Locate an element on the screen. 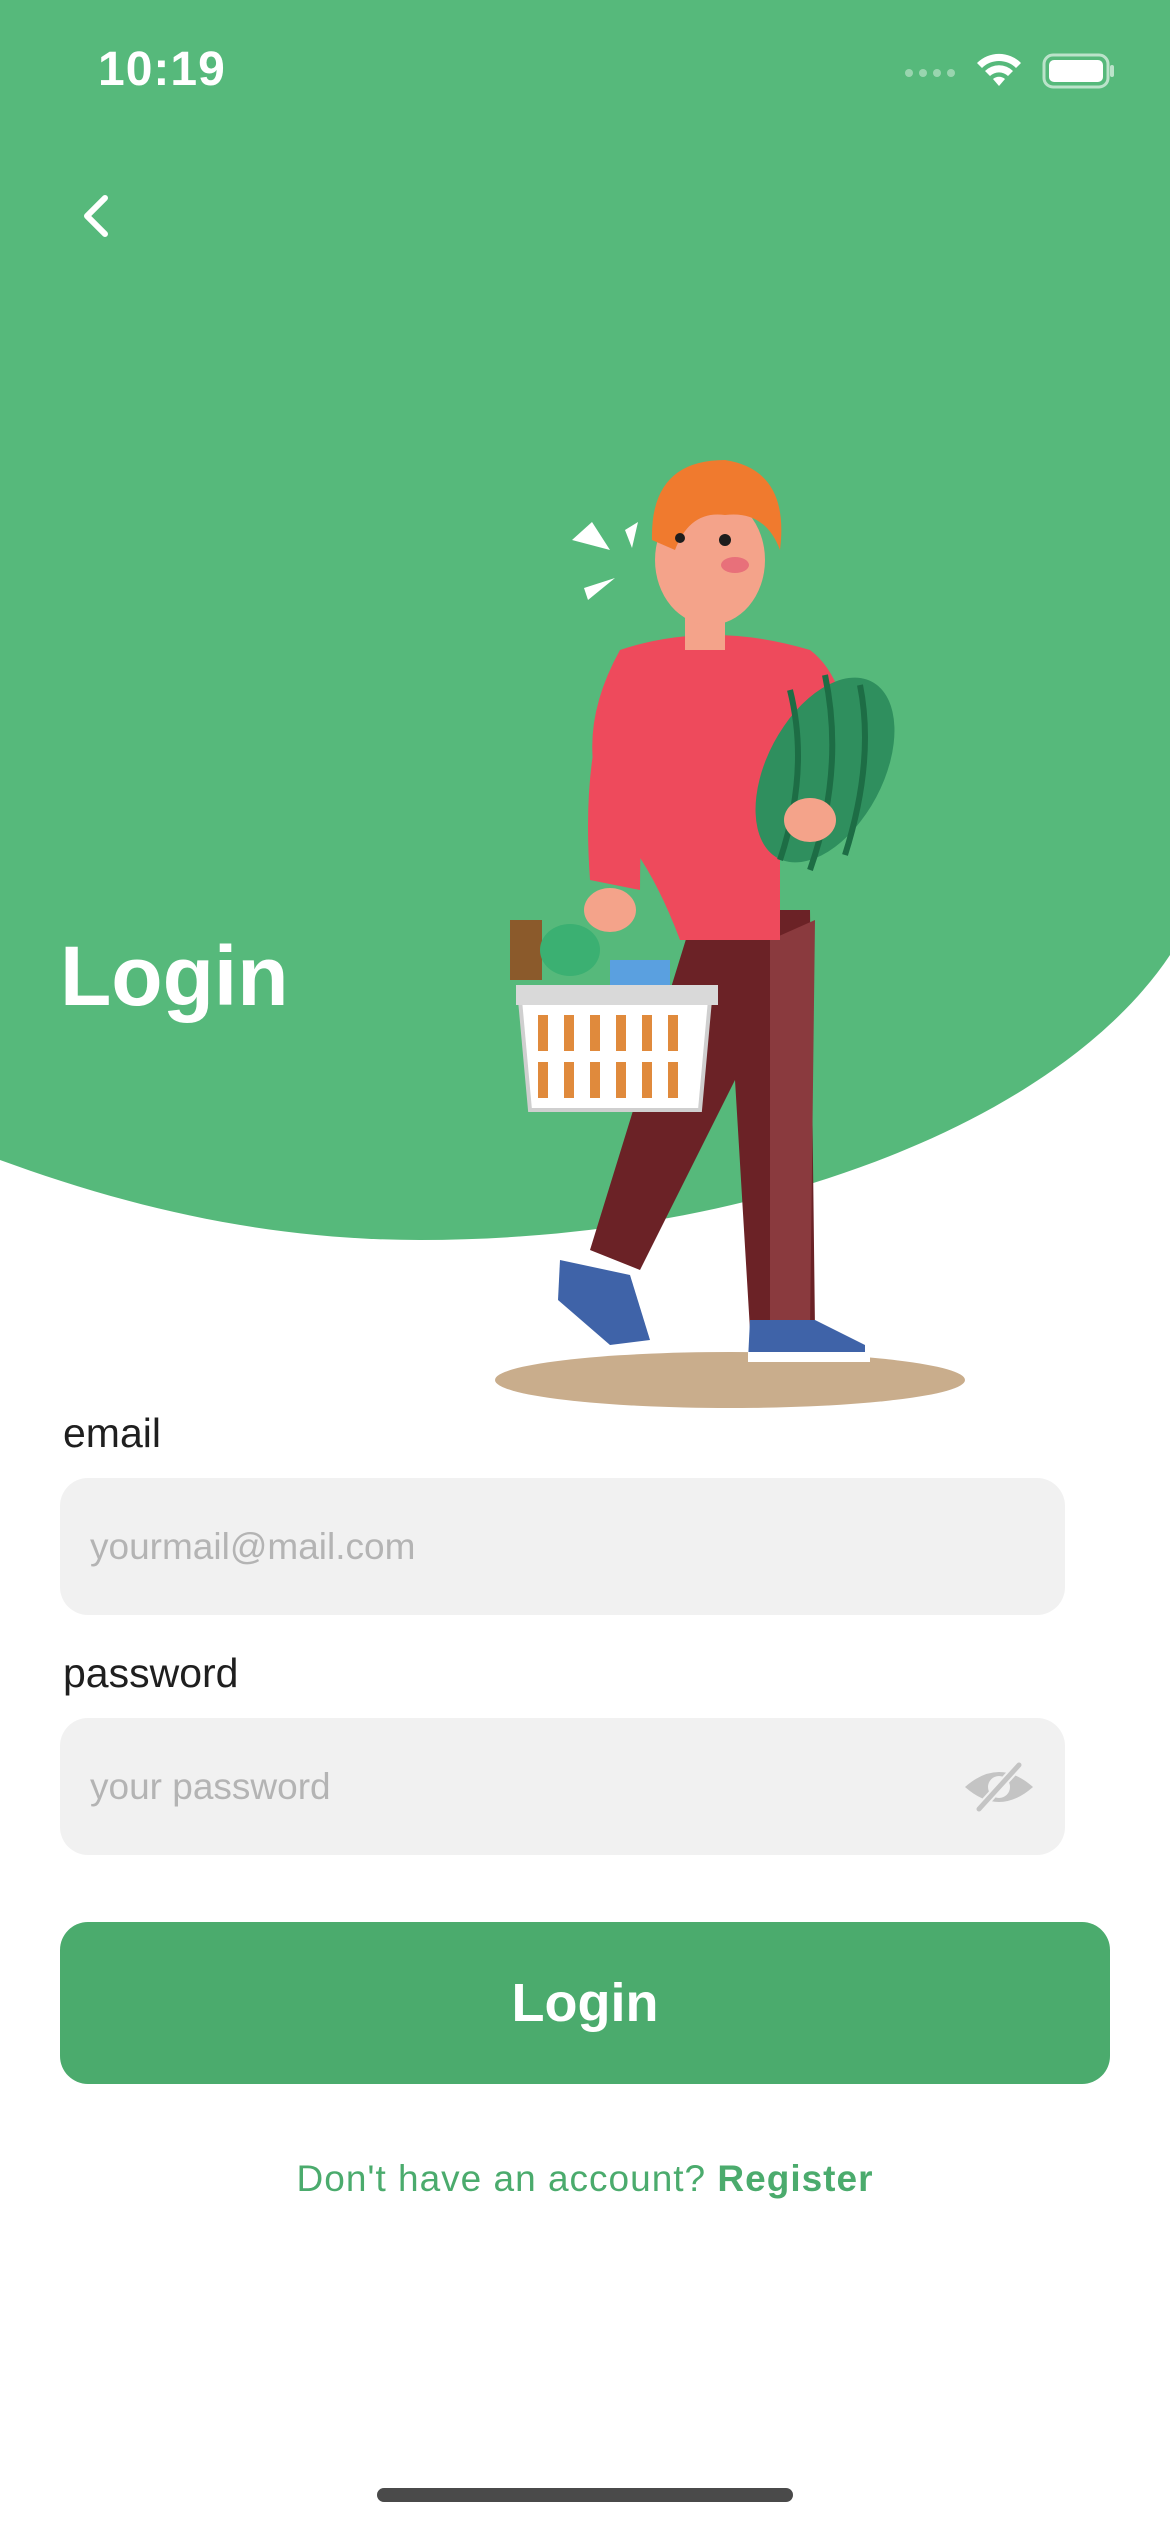 This screenshot has width=1170, height=2532. home-indicator is located at coordinates (585, 2495).